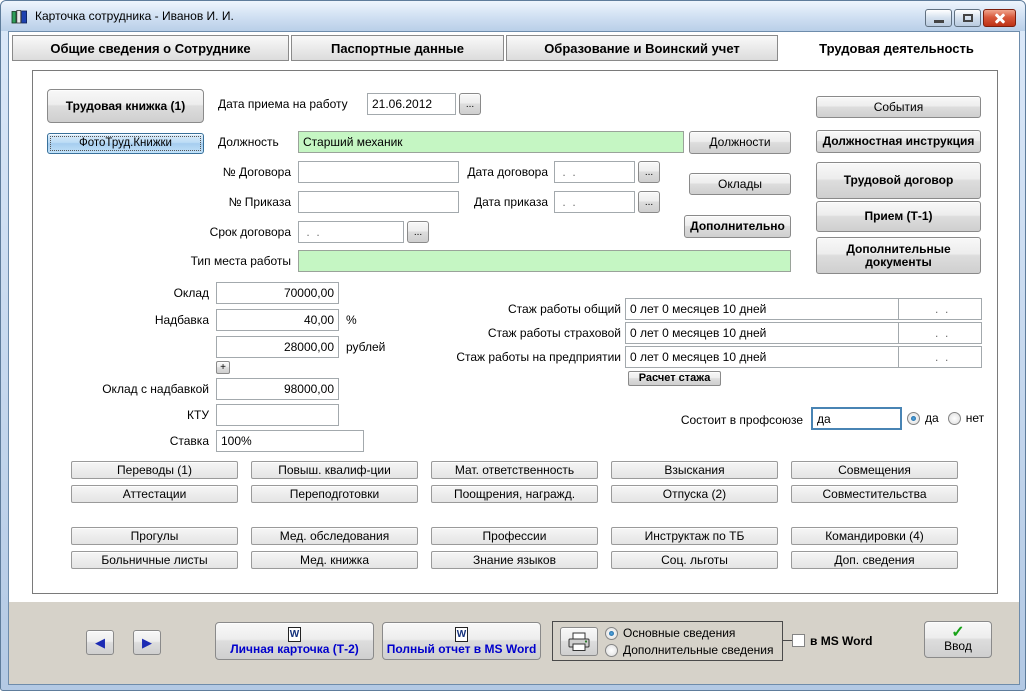 The height and width of the screenshot is (691, 1026). Describe the element at coordinates (642, 48) in the screenshot. I see `tab-education-military: Образование и Воинский учет` at that location.